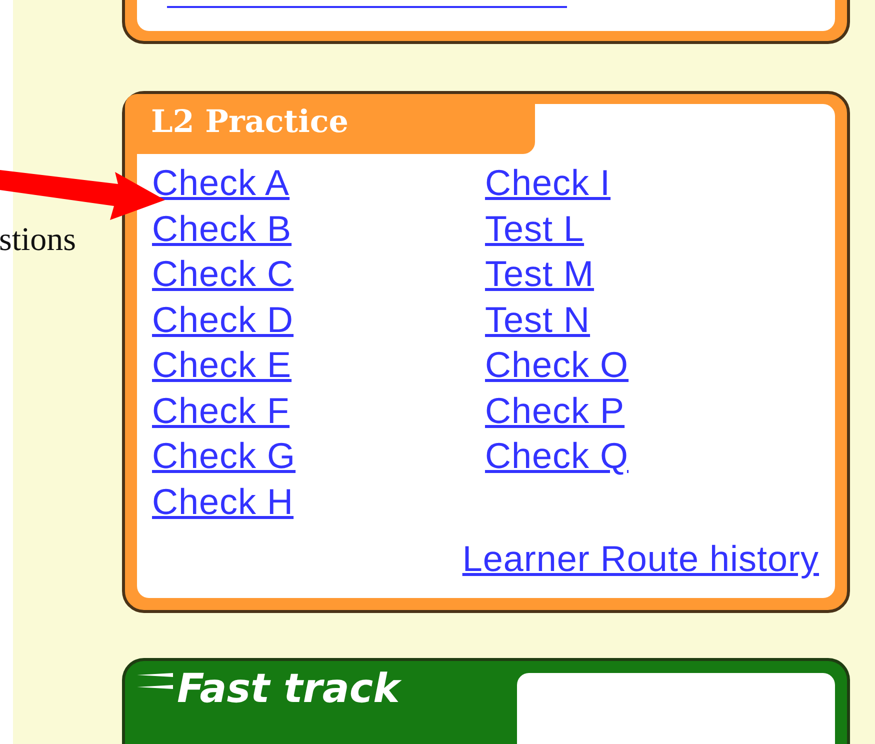 The width and height of the screenshot is (875, 744). What do you see at coordinates (539, 274) in the screenshot?
I see `check-link: Test M` at bounding box center [539, 274].